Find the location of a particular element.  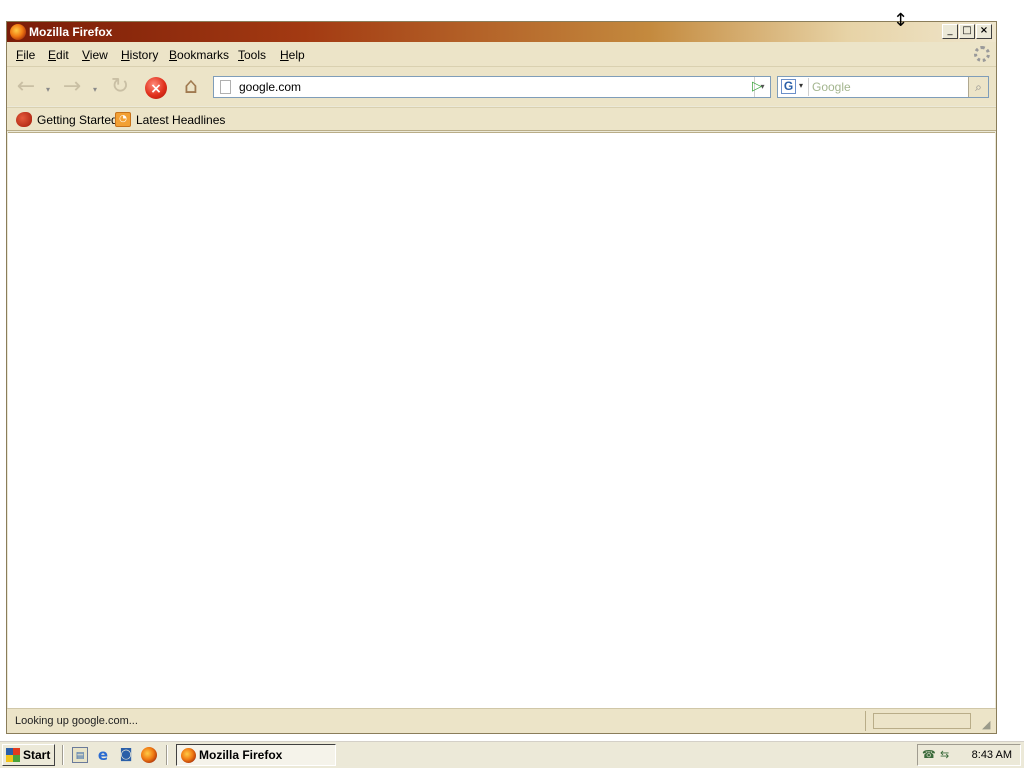

media-player-icon: ◙ is located at coordinates (126, 755).